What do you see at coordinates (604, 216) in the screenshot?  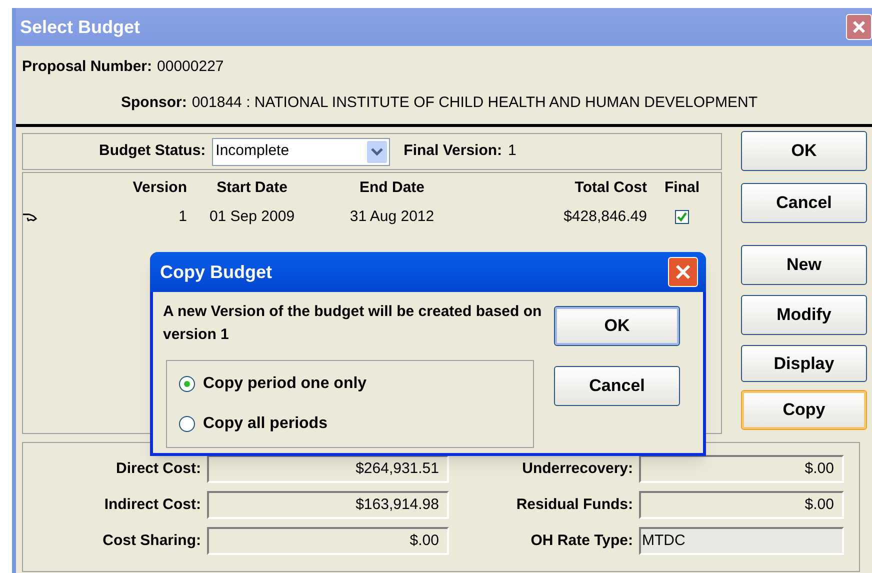 I see `table-cell-text: $428,846.49` at bounding box center [604, 216].